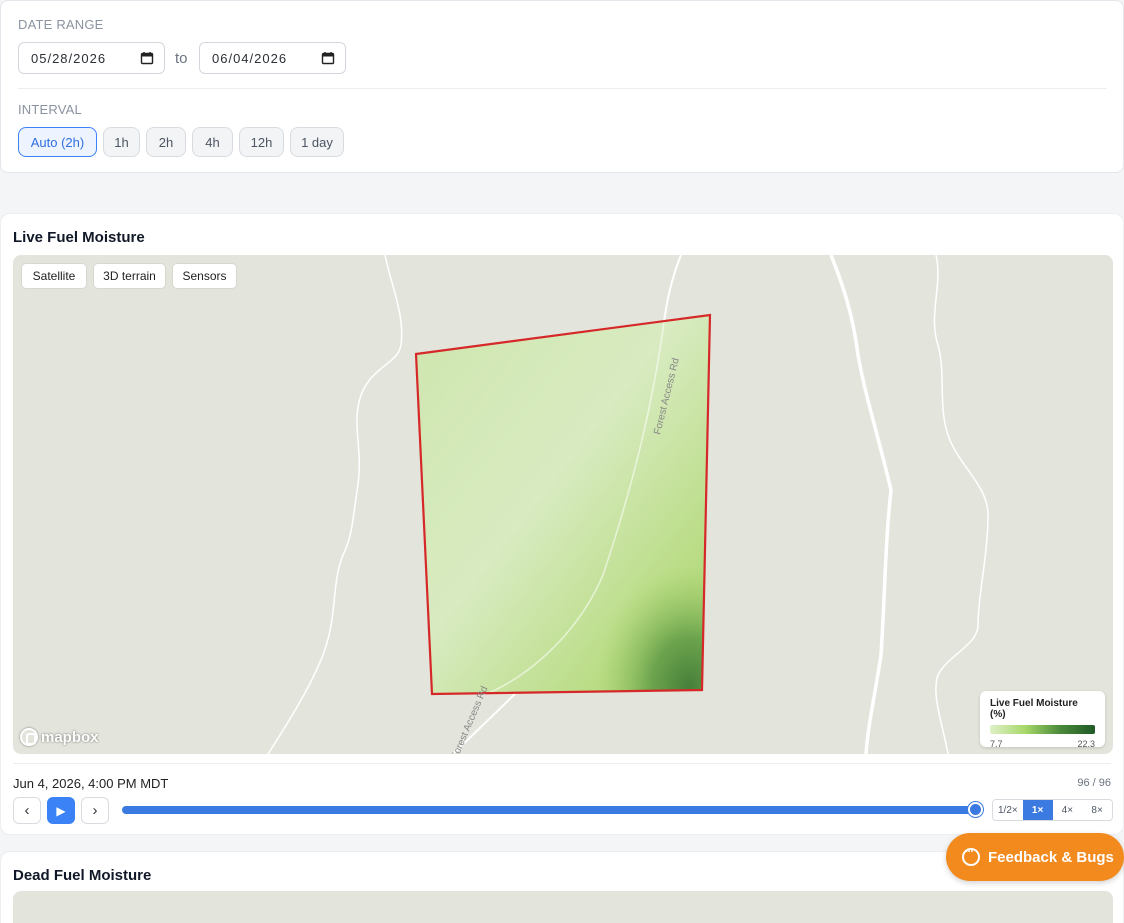 The image size is (1124, 923). Describe the element at coordinates (470, 719) in the screenshot. I see `road-label: Forest Access Rd` at that location.